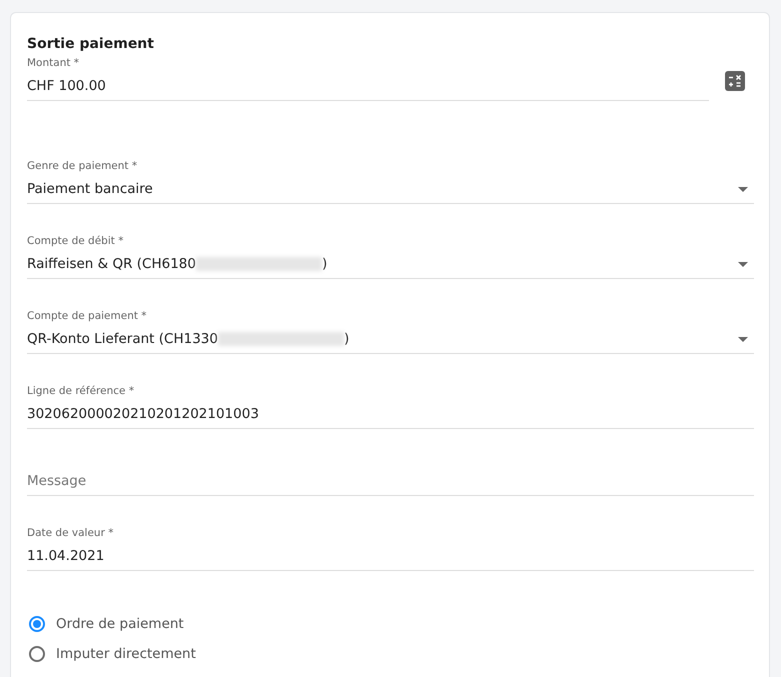 This screenshot has height=677, width=781. I want to click on field-label: Compte de débit *, so click(75, 241).